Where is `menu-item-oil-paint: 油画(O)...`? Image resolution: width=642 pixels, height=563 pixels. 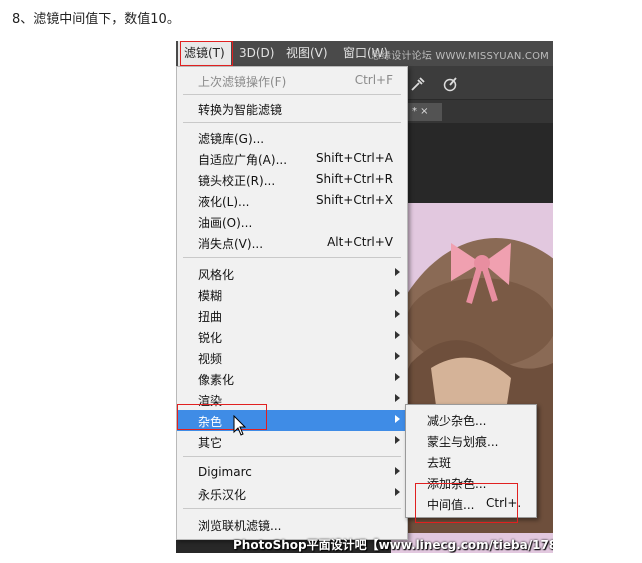 menu-item-oil-paint: 油画(O)... is located at coordinates (292, 221).